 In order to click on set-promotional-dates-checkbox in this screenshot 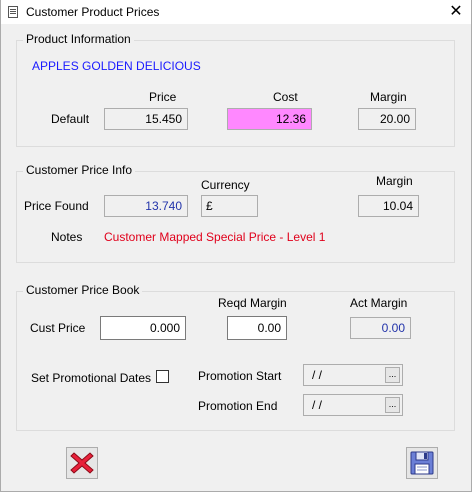, I will do `click(162, 376)`.